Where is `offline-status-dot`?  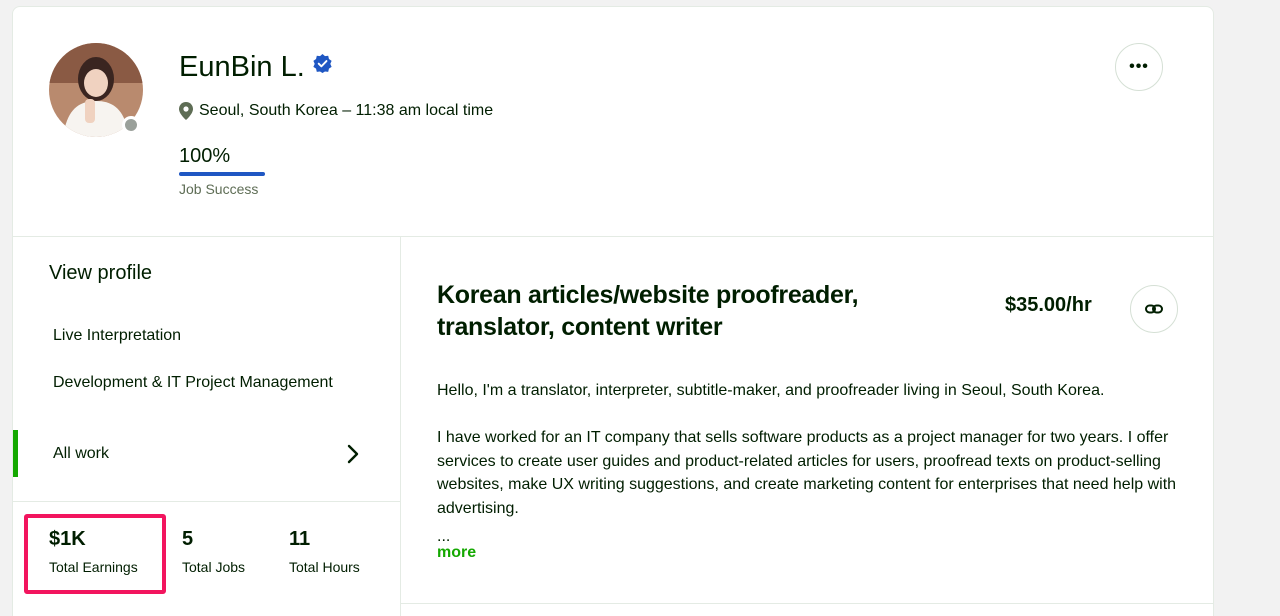
offline-status-dot is located at coordinates (131, 125).